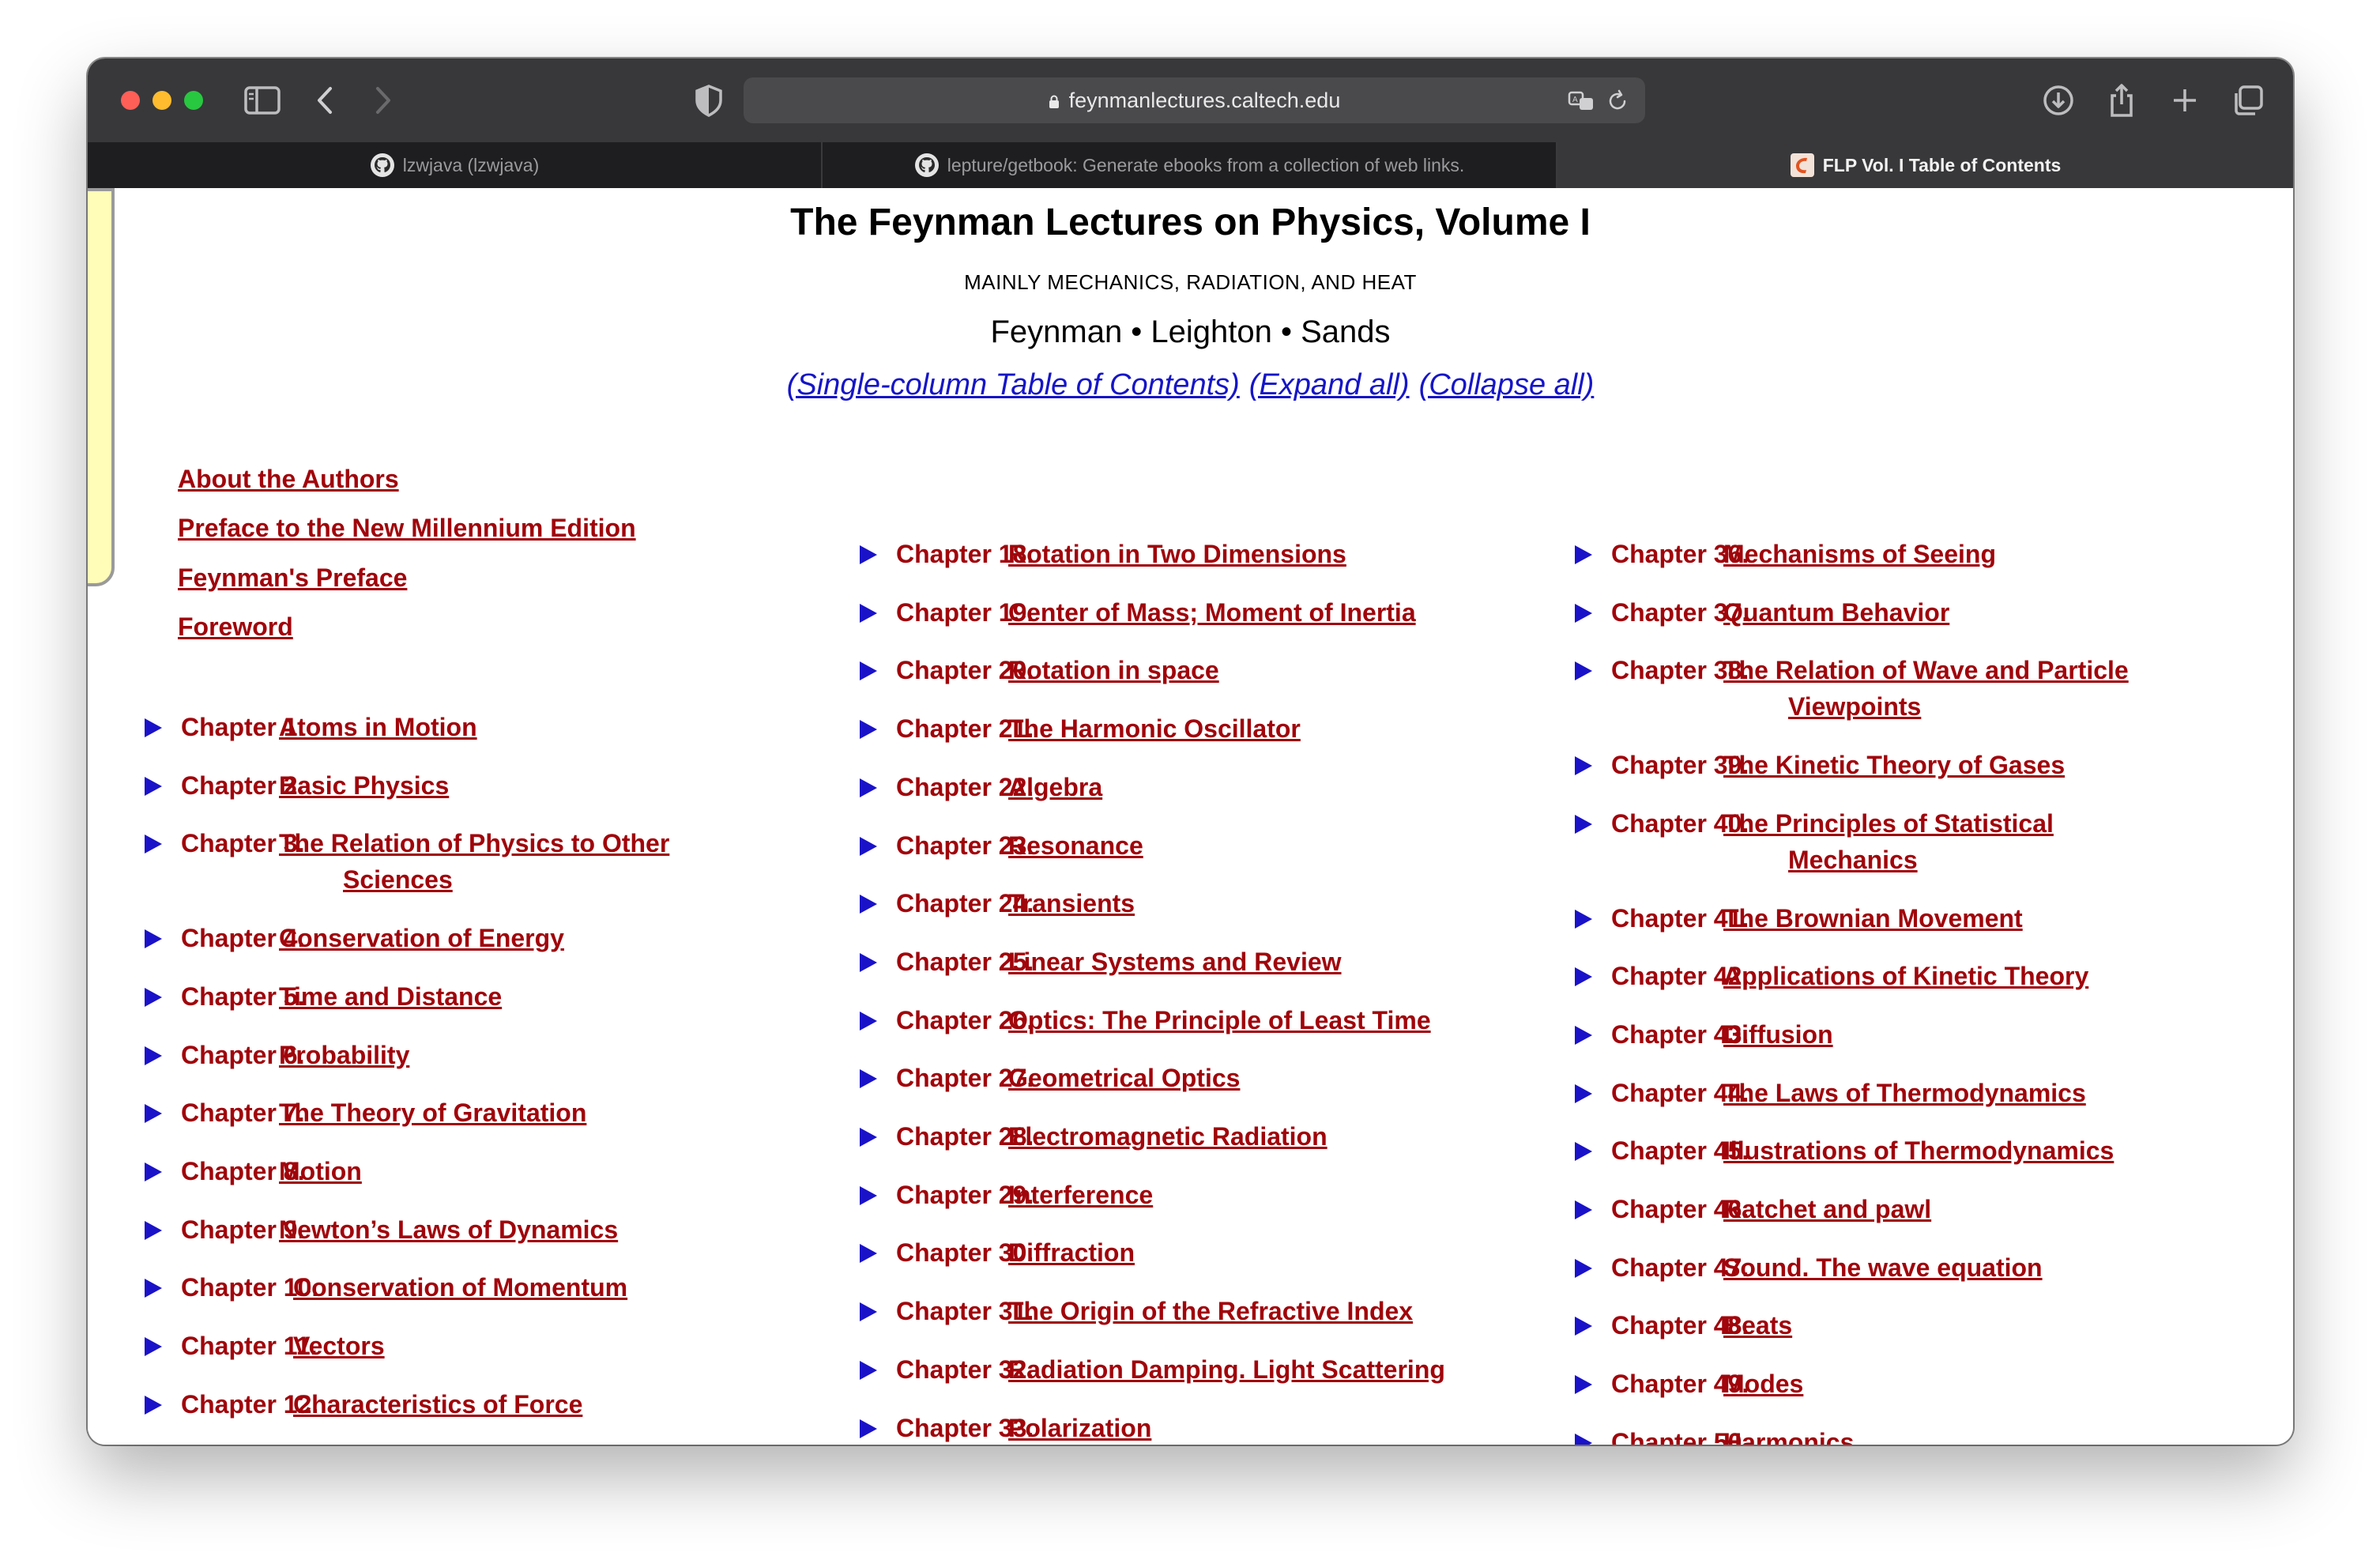 This screenshot has height=1560, width=2380. I want to click on chapter-link: Rotation in space, so click(1113, 670).